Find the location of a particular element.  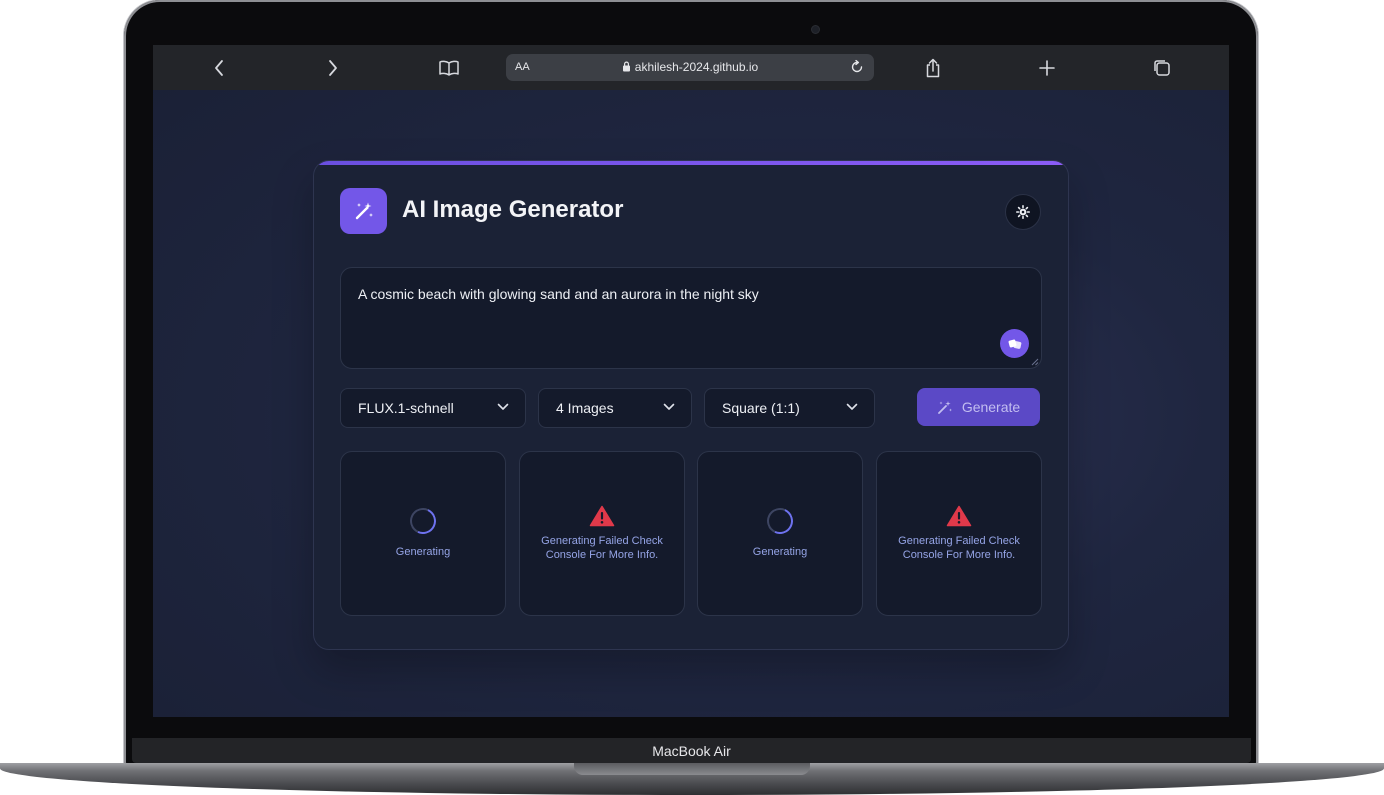

bookmarks-button is located at coordinates (449, 67).